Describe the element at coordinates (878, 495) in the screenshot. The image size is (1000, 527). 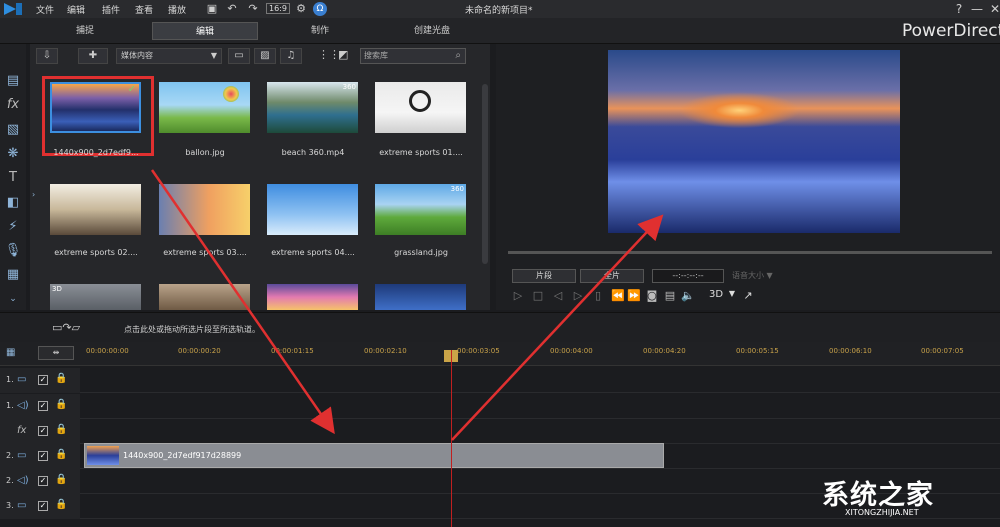
I see `watermark-logo: 系统之家` at that location.